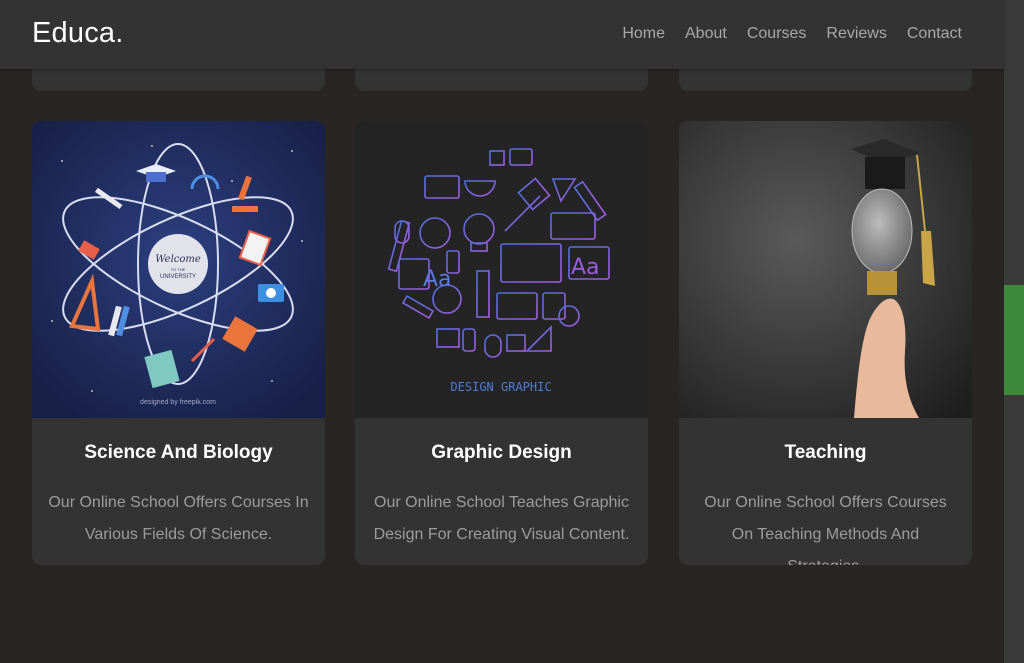 The image size is (1024, 663). Describe the element at coordinates (178, 259) in the screenshot. I see `welcome-banner-text: Welcome` at that location.